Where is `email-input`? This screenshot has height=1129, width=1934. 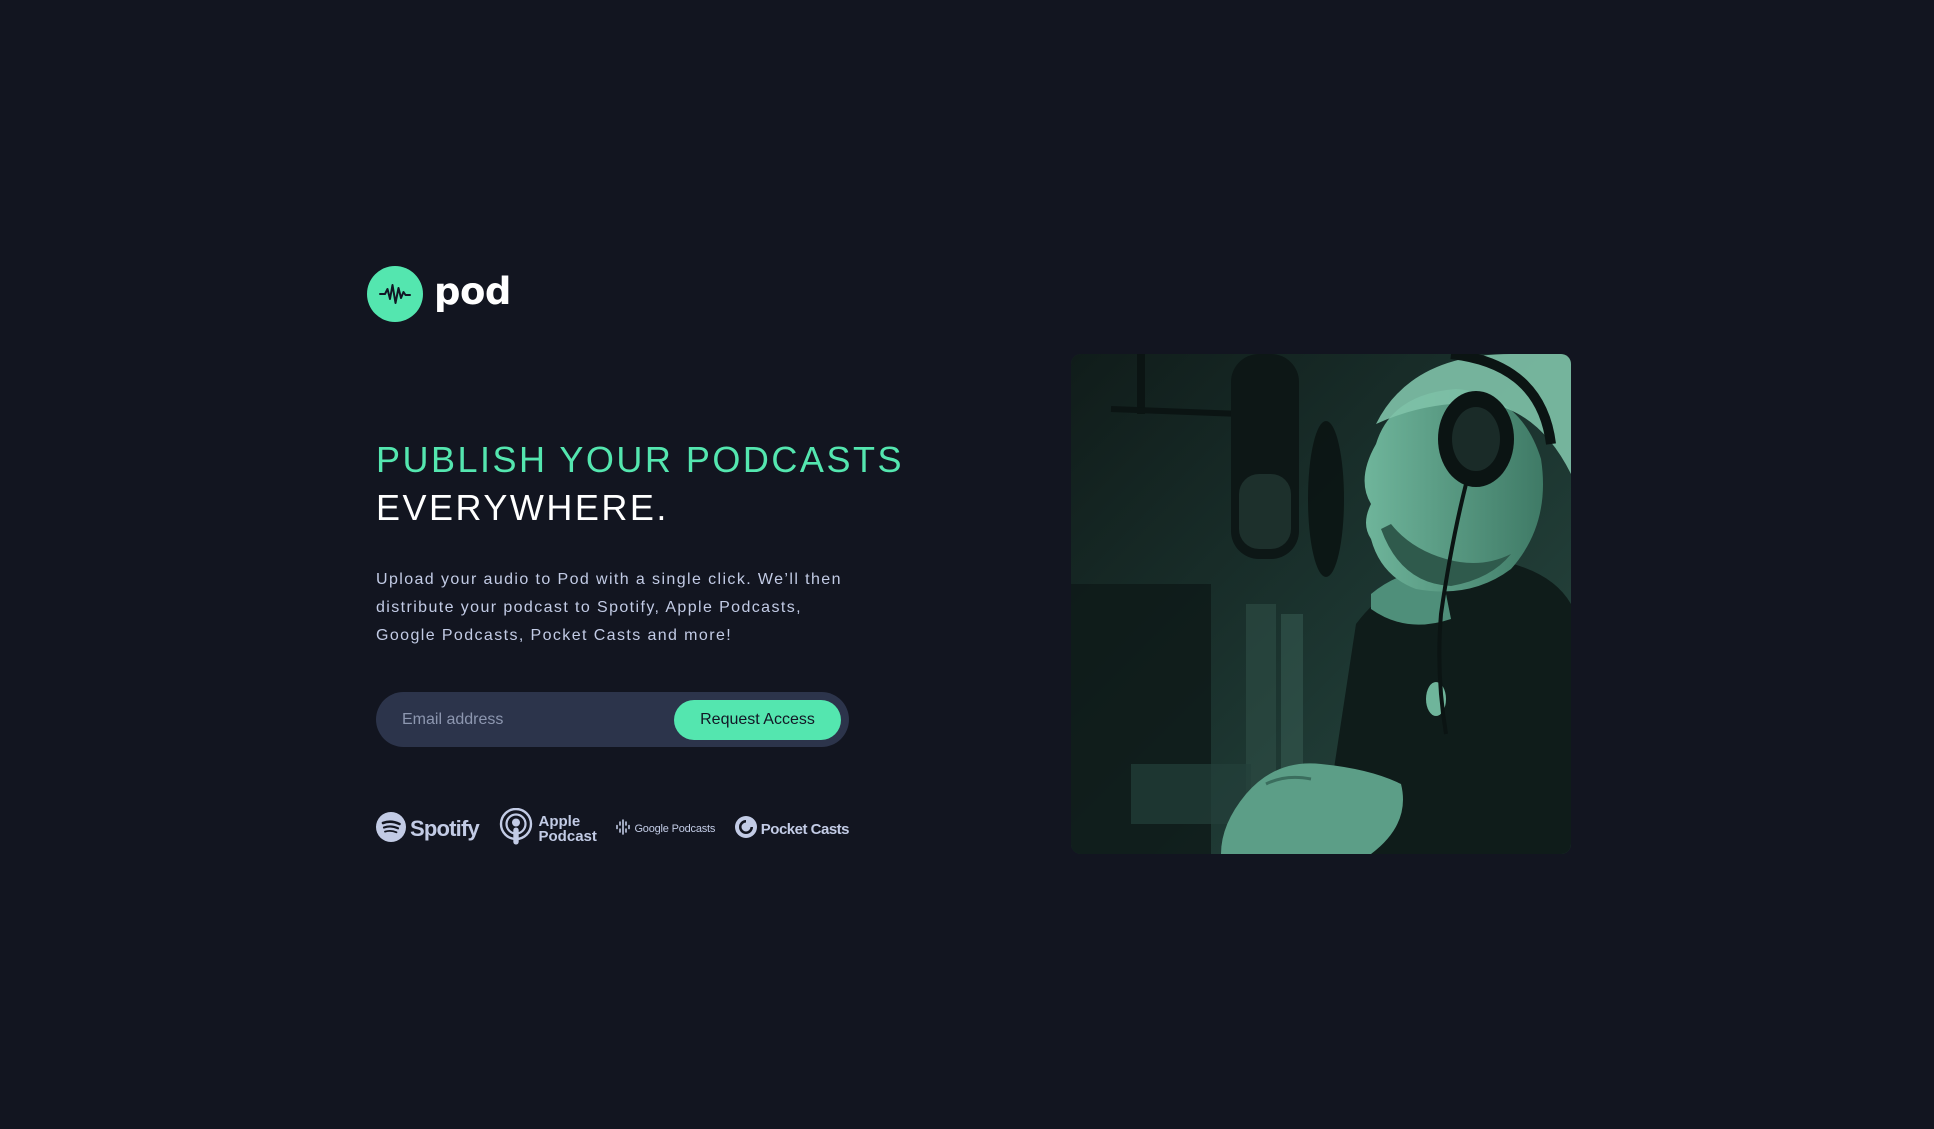 email-input is located at coordinates (537, 719).